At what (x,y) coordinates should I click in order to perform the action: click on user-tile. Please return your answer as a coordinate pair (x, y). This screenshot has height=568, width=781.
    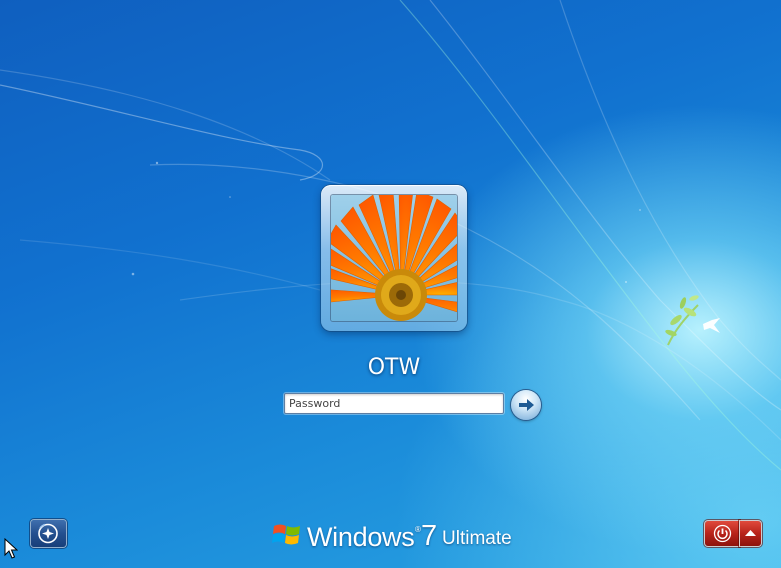
    Looking at the image, I should click on (394, 258).